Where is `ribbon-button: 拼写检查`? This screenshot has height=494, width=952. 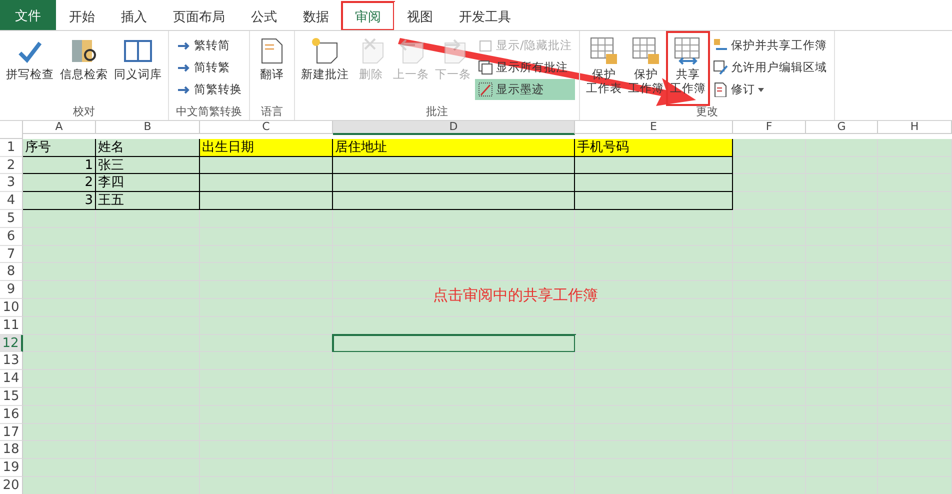
ribbon-button: 拼写检查 is located at coordinates (30, 68).